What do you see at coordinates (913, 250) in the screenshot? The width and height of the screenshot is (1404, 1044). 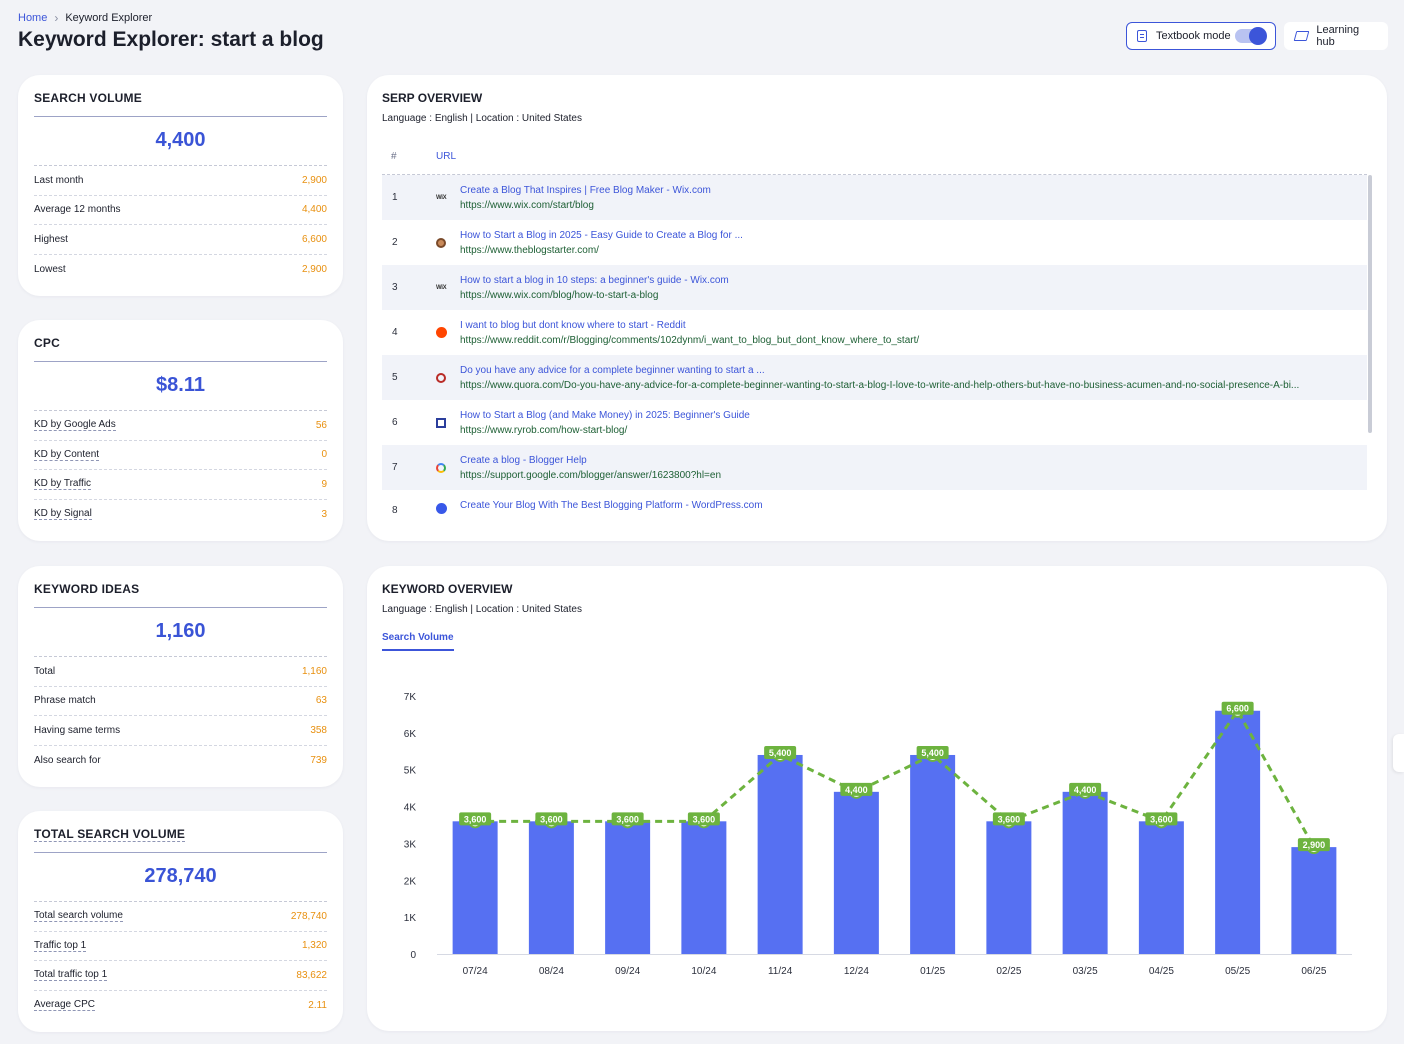 I see `result-url: https://www.theblogstarter.com/` at bounding box center [913, 250].